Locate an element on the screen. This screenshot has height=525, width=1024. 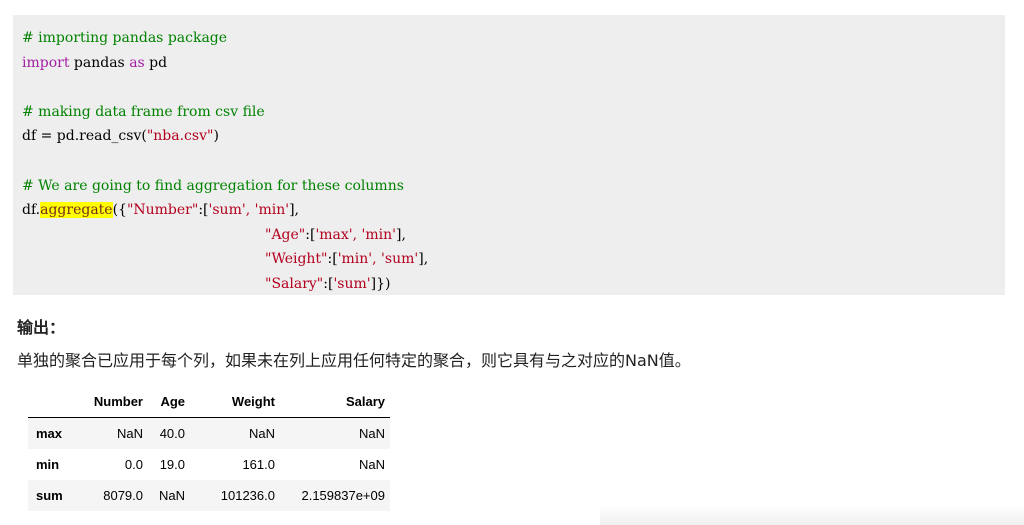
row-index: sum is located at coordinates (49, 495).